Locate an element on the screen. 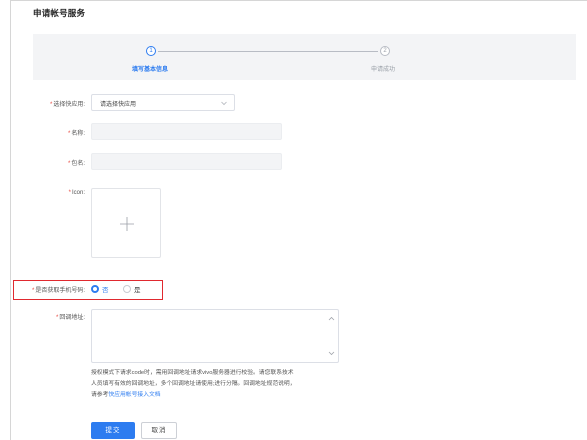 This screenshot has height=440, width=587. help-line-1: 授权模式下请求code时，需用回调地址请求vivo服务器进行校验。请您联系技术 is located at coordinates (192, 373).